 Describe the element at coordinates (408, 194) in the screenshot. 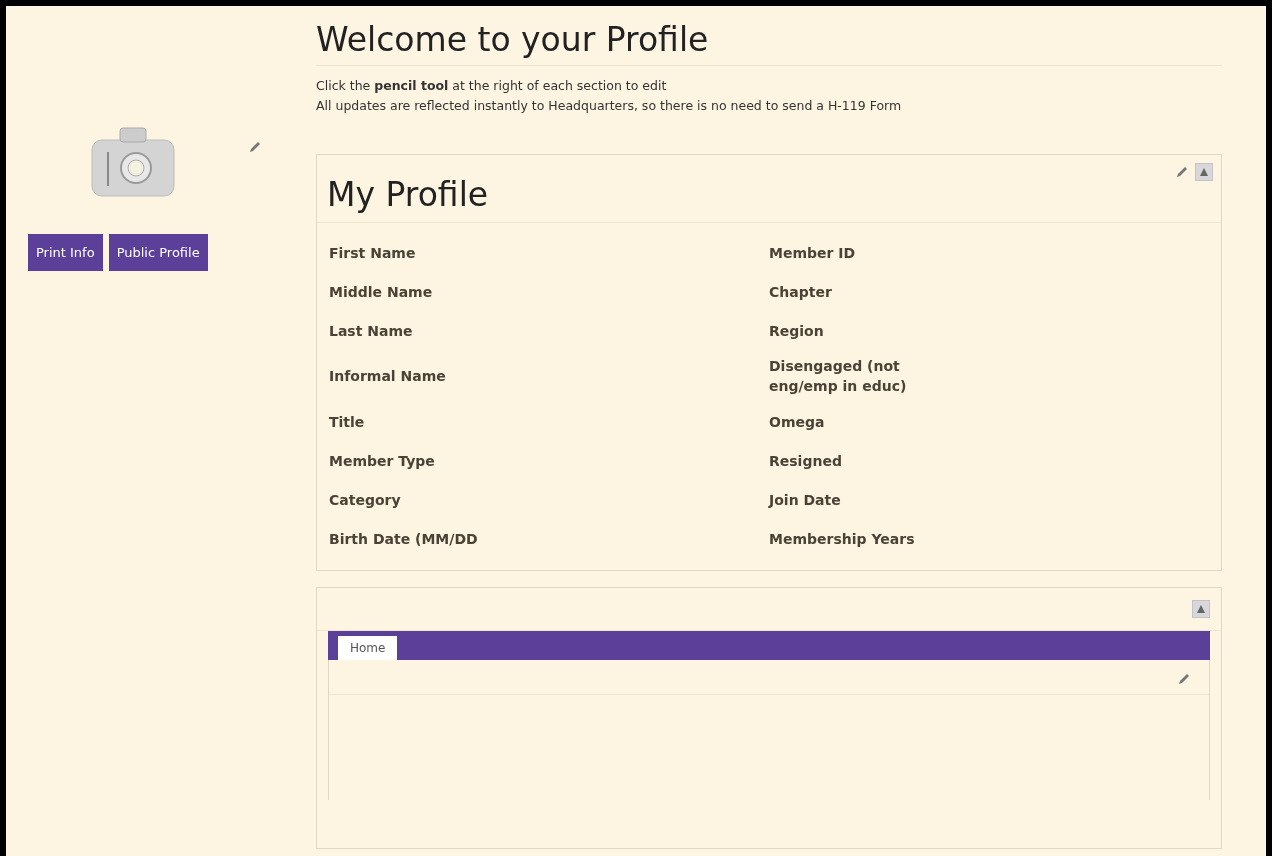

I see `panel-title: My Profile` at that location.